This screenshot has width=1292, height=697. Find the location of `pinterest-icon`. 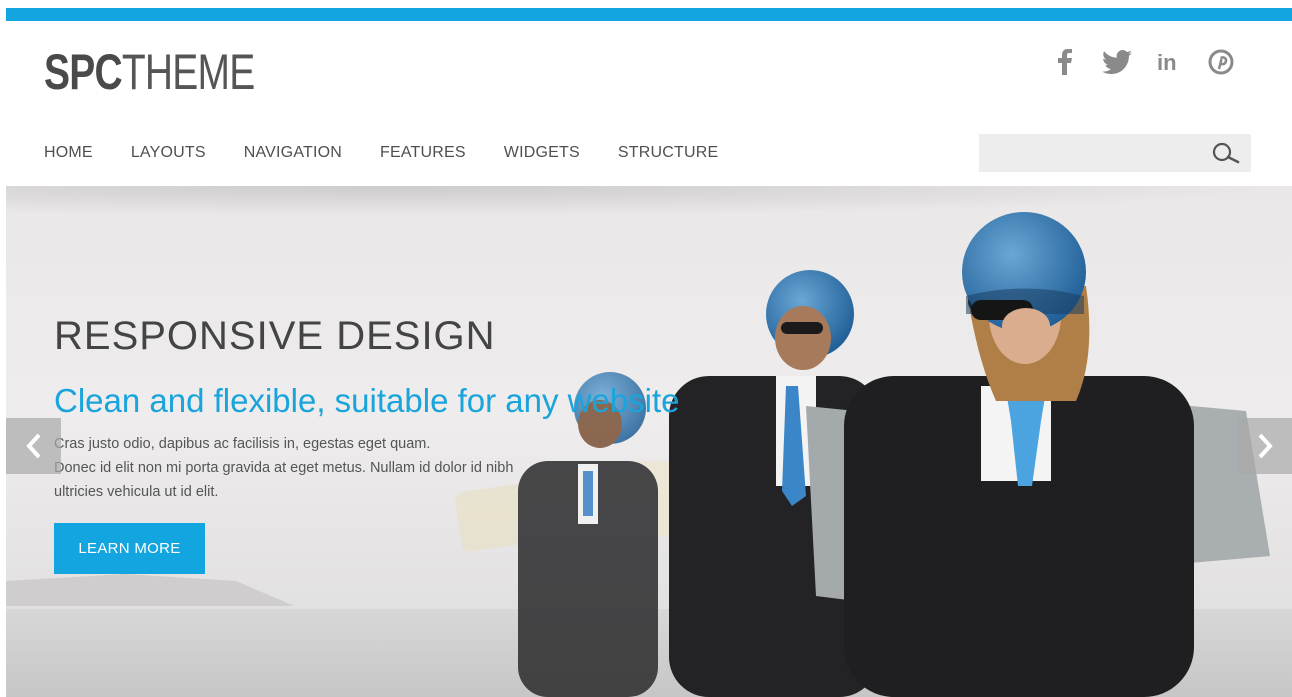

pinterest-icon is located at coordinates (1221, 62).